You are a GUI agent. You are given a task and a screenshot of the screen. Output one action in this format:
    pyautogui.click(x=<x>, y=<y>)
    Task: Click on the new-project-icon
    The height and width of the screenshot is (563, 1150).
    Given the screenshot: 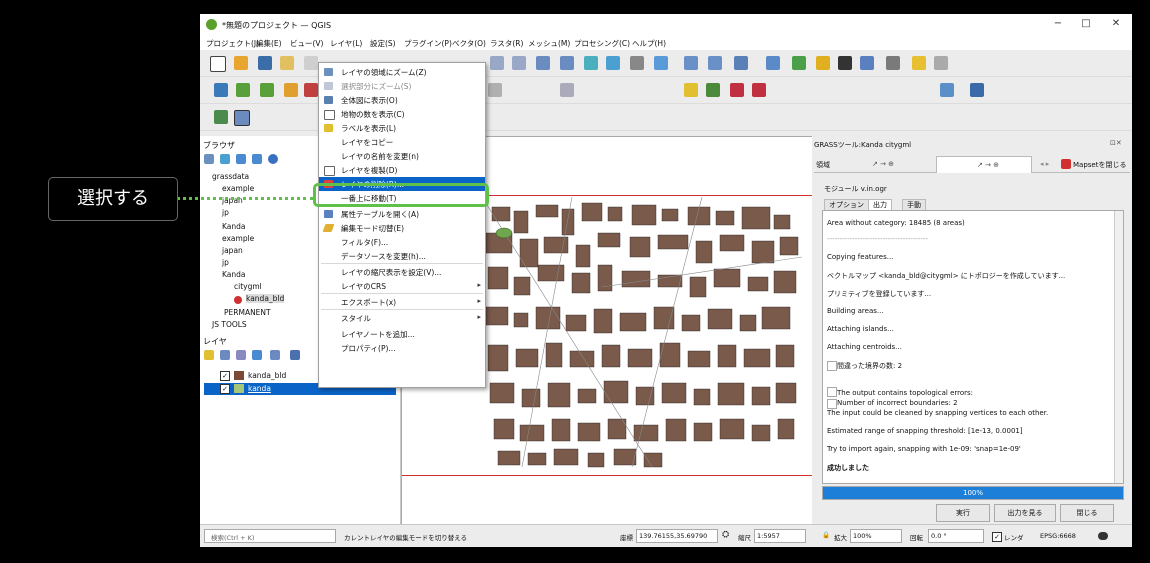 What is the action you would take?
    pyautogui.click(x=218, y=64)
    